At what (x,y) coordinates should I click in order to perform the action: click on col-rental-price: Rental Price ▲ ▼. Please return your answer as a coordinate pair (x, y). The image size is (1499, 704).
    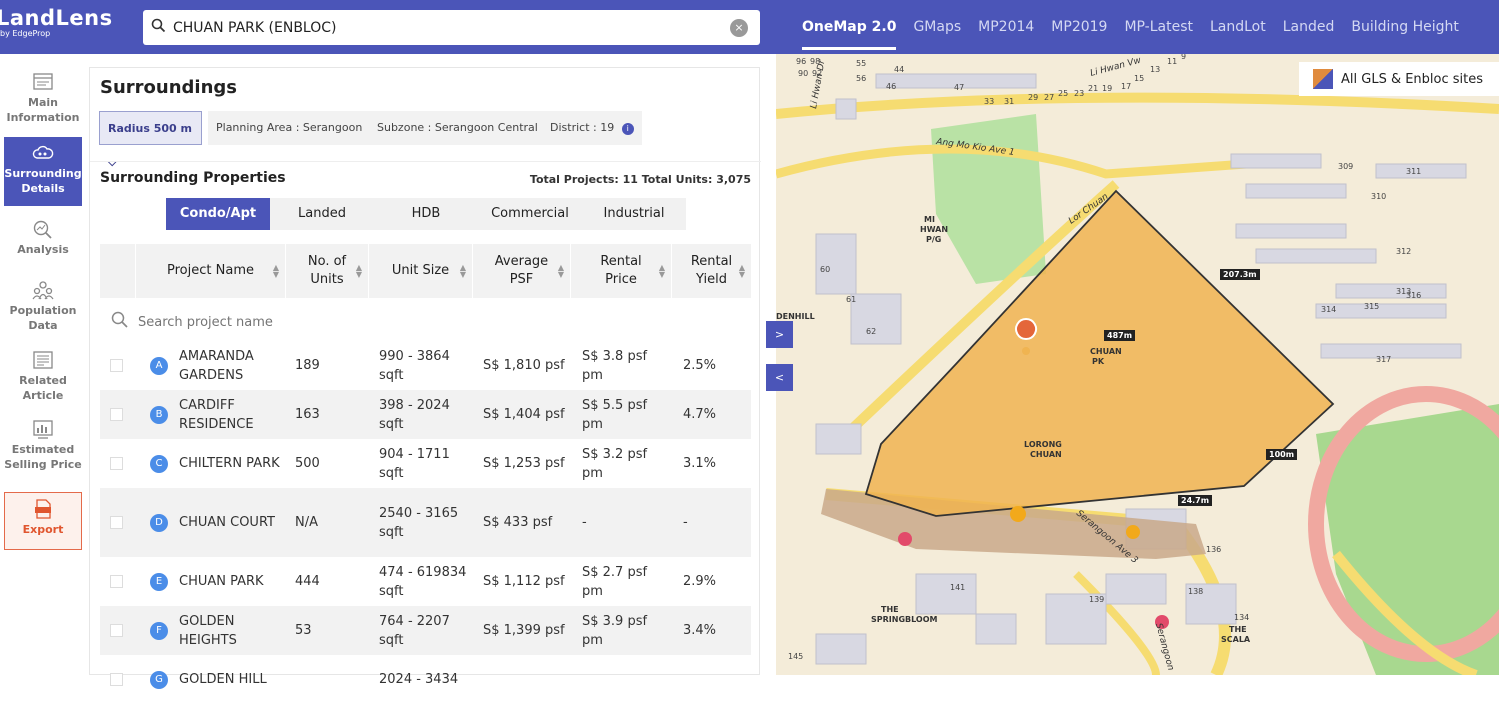
    Looking at the image, I should click on (620, 271).